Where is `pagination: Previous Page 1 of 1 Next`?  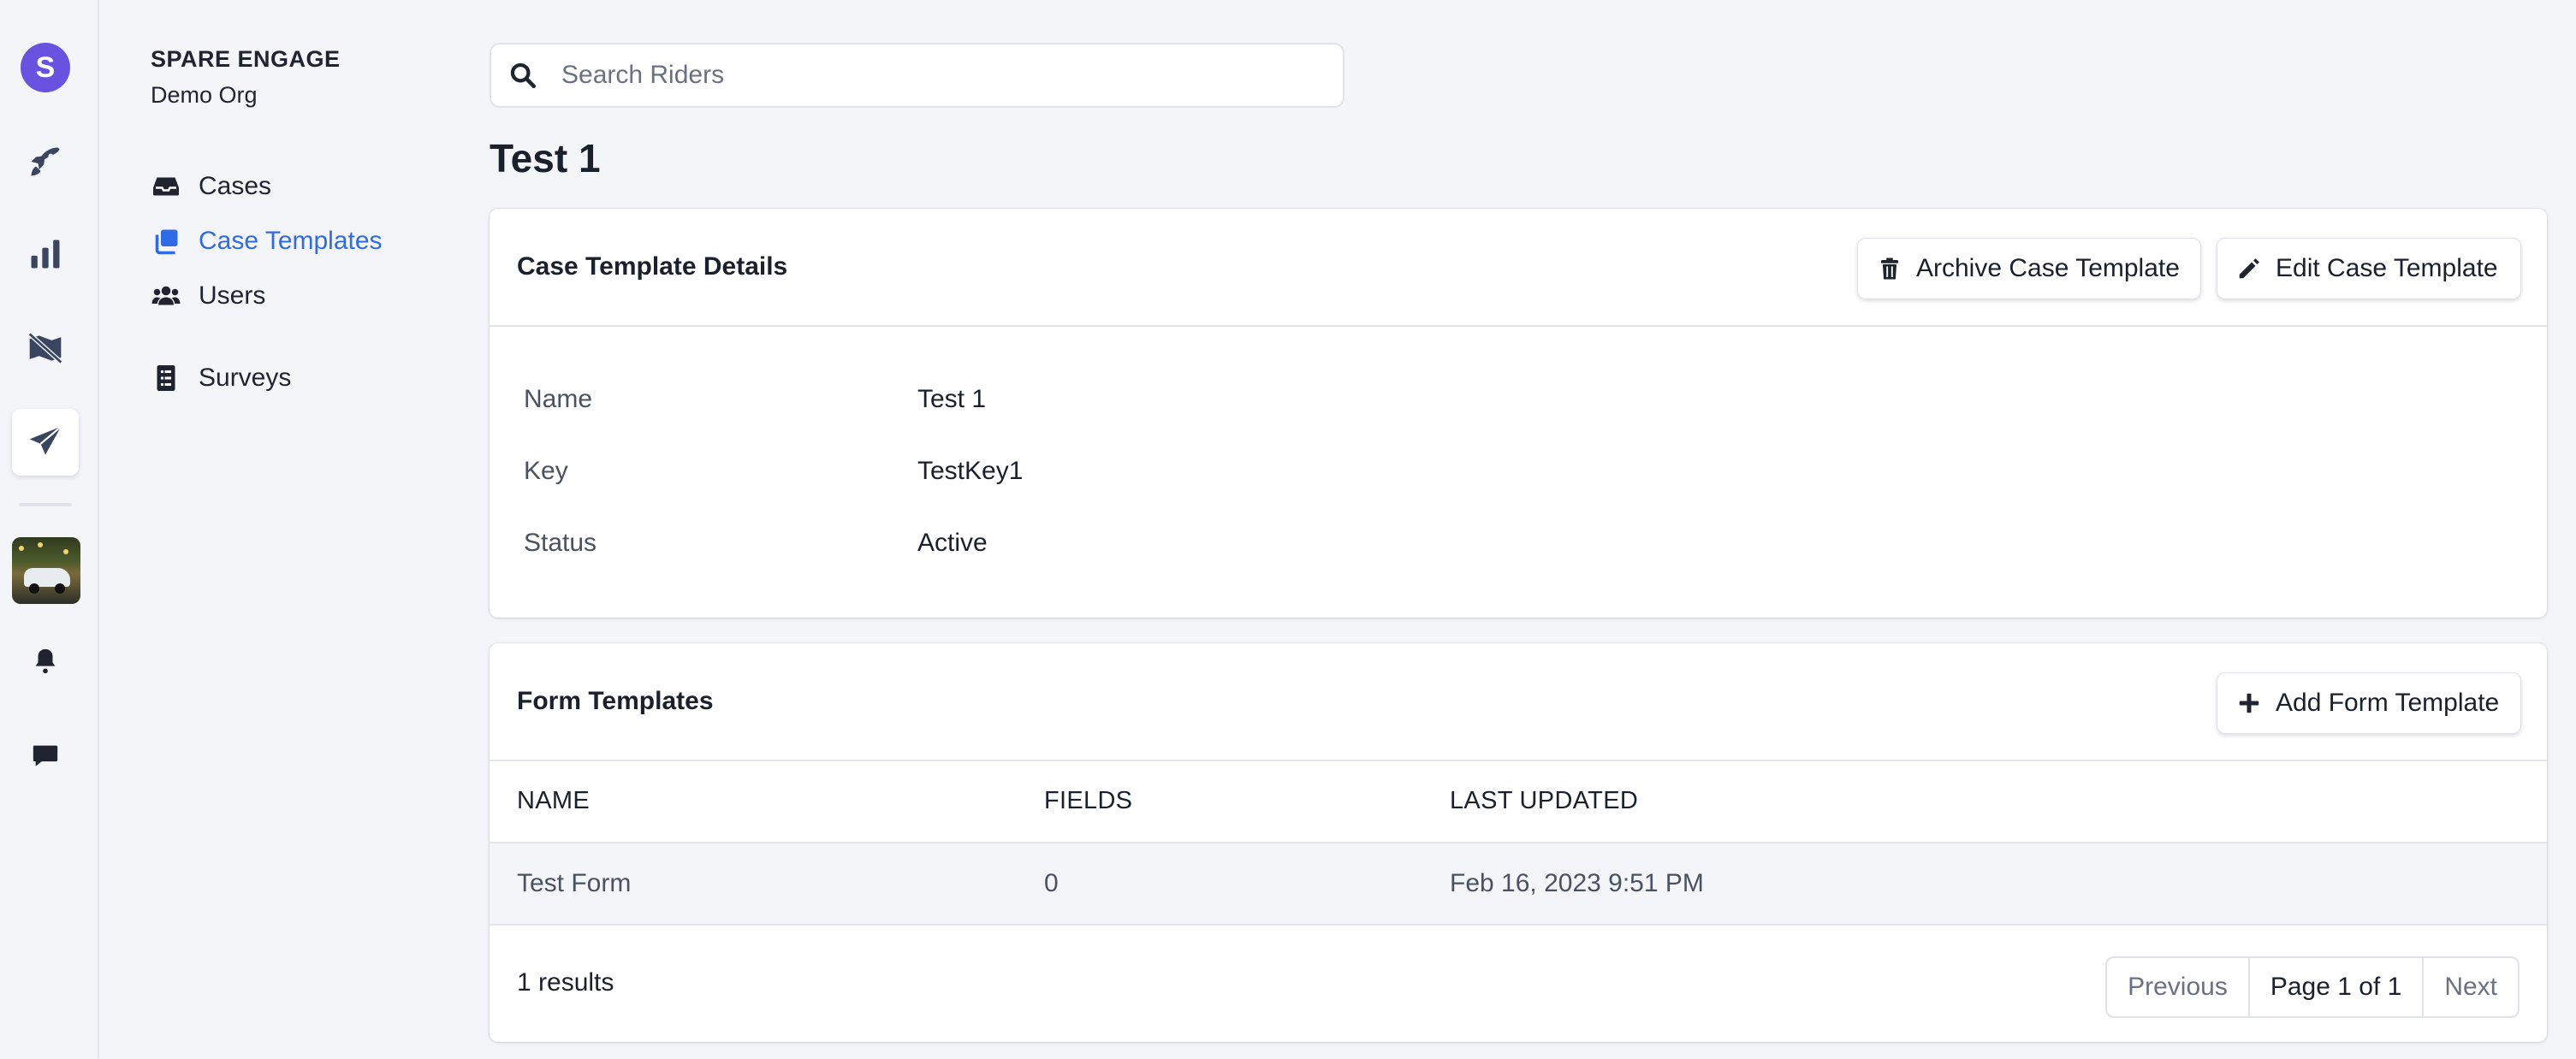
pagination: Previous Page 1 of 1 Next is located at coordinates (2312, 987).